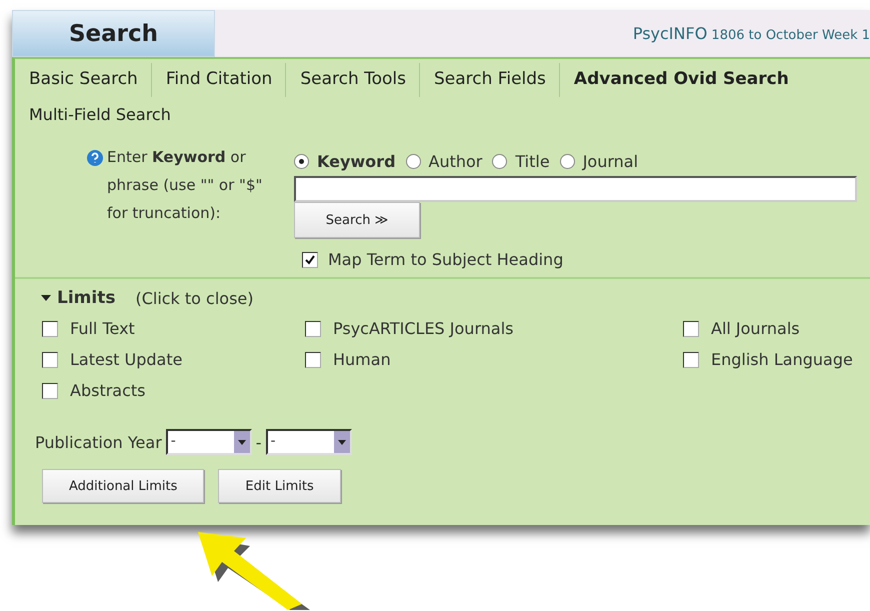 The image size is (870, 611). What do you see at coordinates (356, 161) in the screenshot?
I see `radio-label: Keyword` at bounding box center [356, 161].